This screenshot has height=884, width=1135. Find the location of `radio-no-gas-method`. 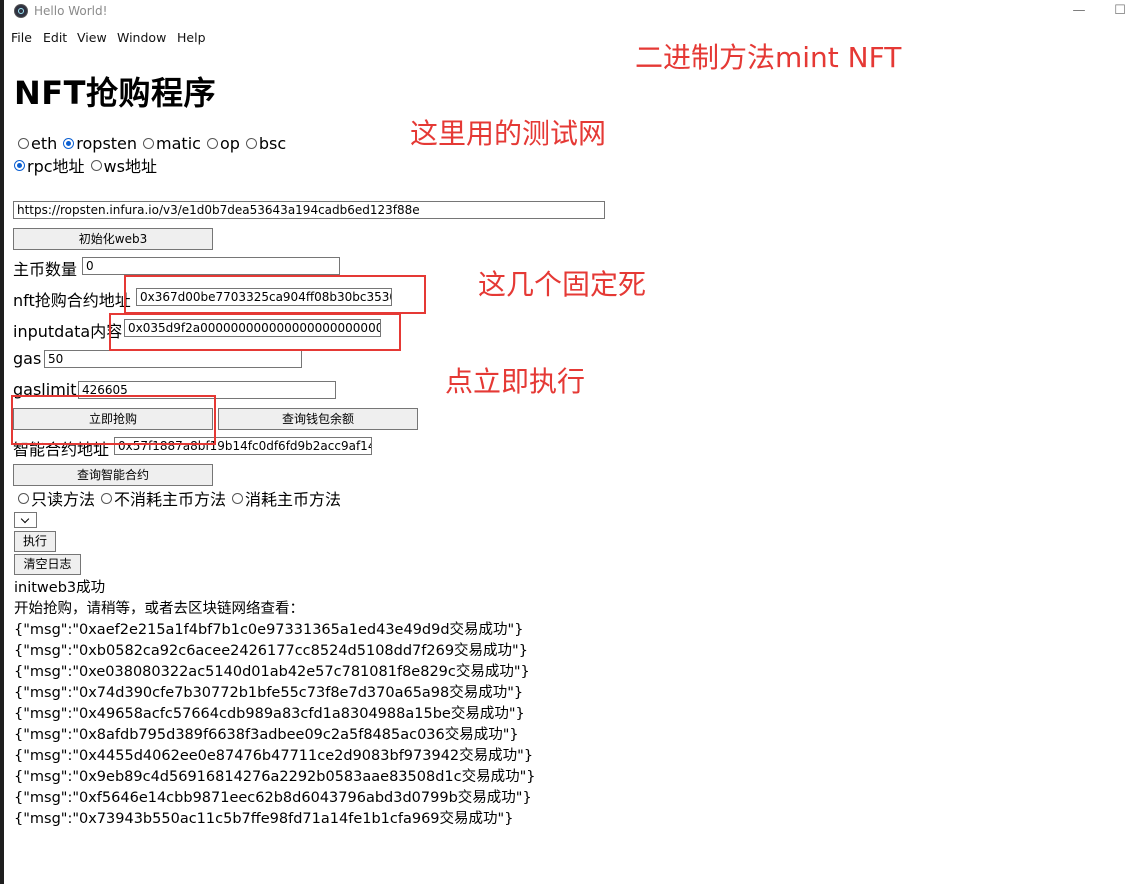

radio-no-gas-method is located at coordinates (107, 498).